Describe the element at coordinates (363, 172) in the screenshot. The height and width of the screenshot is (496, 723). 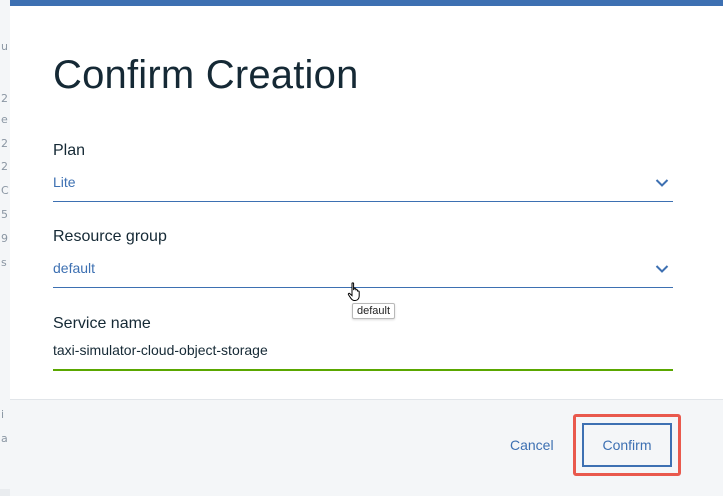
I see `plan-field: Plan Lite` at that location.